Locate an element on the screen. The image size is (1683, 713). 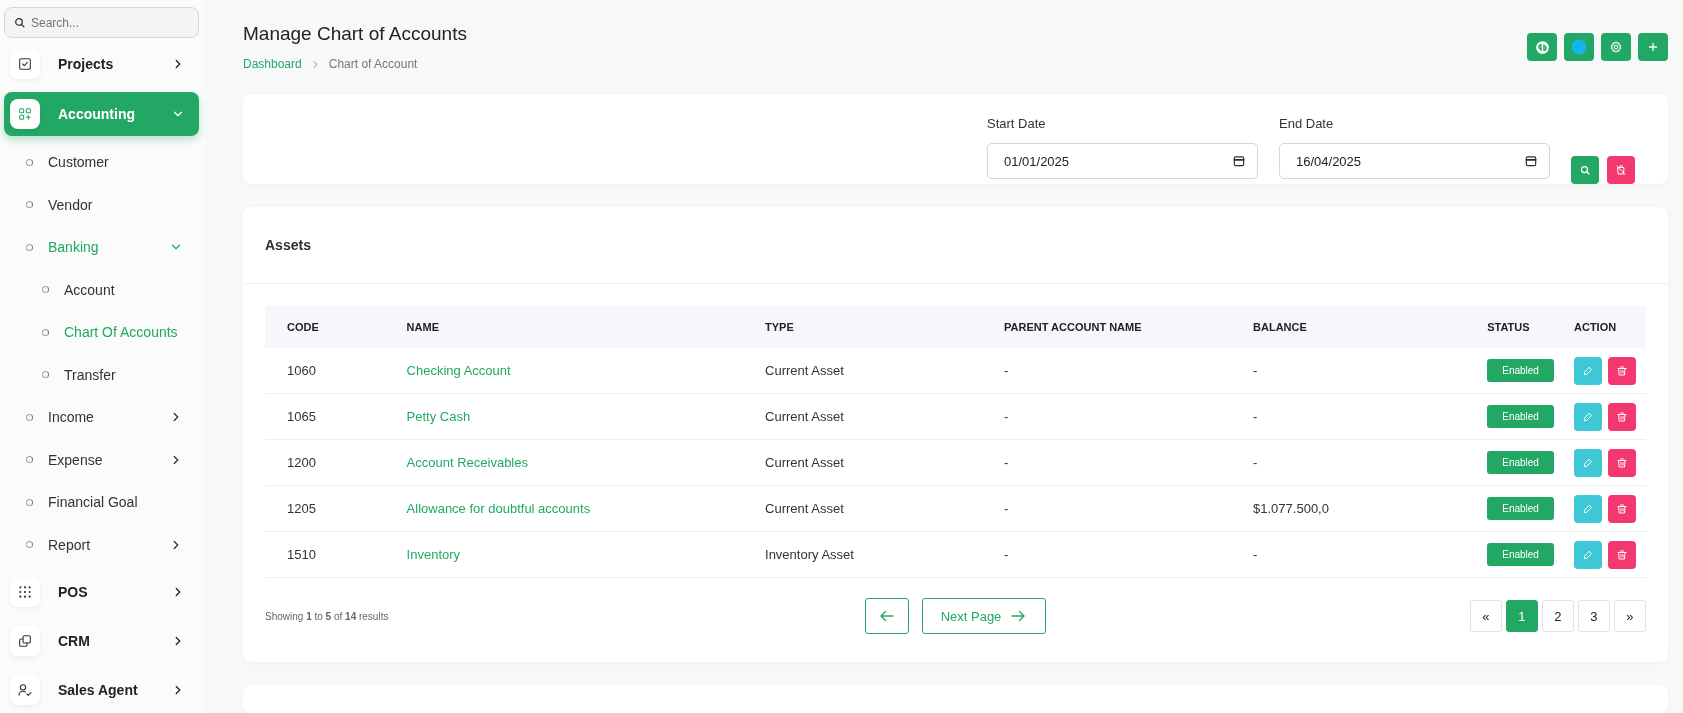
sidebar-item: Sales Agent is located at coordinates (101, 689).